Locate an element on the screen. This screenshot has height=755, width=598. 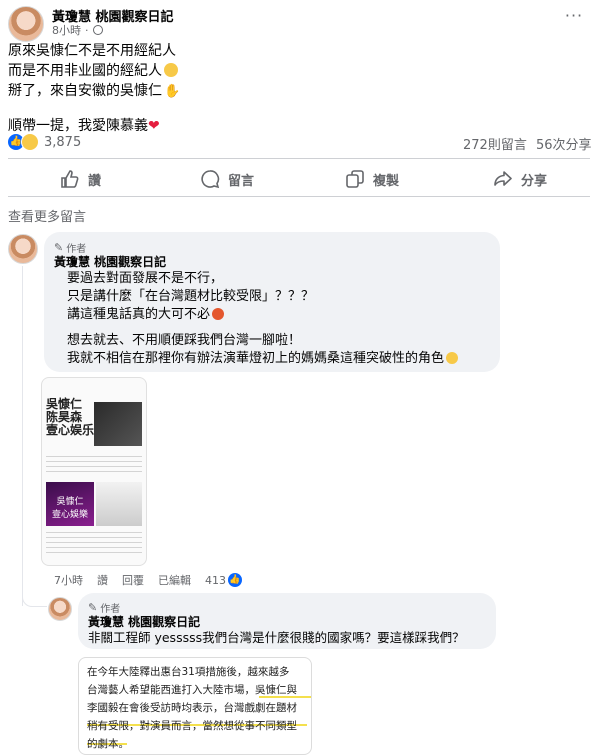
comment1-line-5: 我就不相信在那裡你有辦法演華燈初上的媽媽桑這種突破性的角色 is located at coordinates (263, 359).